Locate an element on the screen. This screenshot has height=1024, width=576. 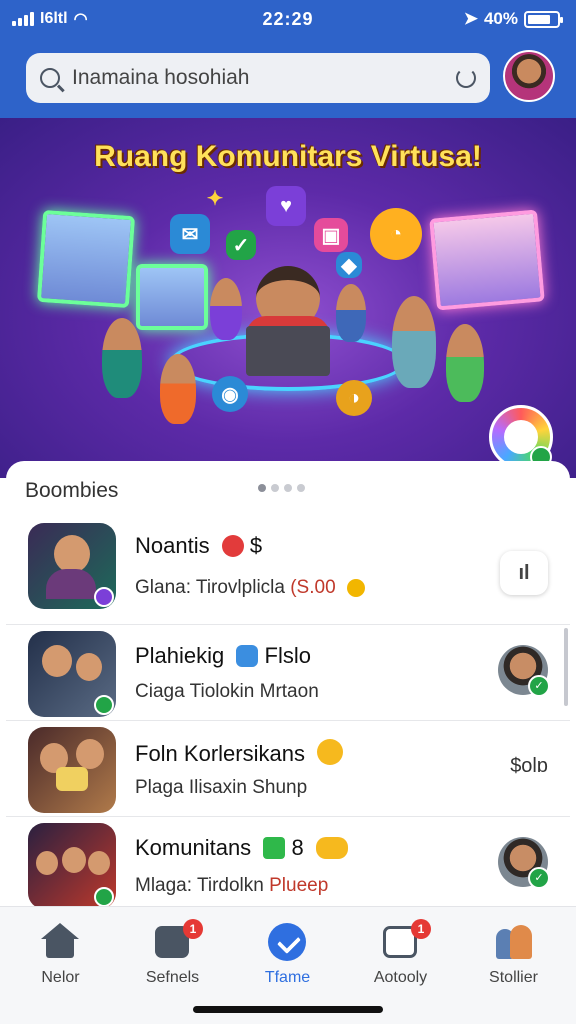
scrollbar is located at coordinates (566, 667).